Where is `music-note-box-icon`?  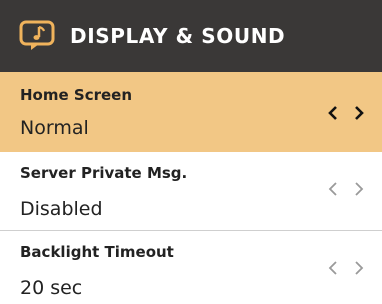 music-note-box-icon is located at coordinates (37, 36).